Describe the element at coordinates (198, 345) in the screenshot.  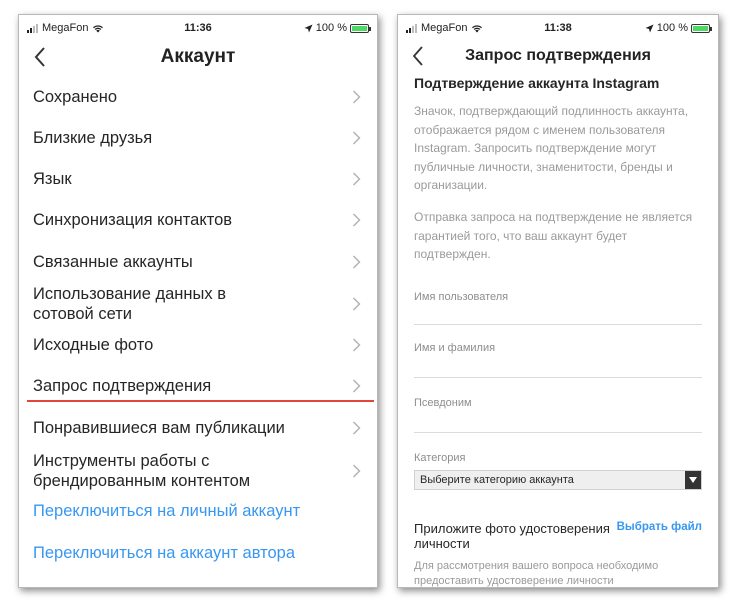
I see `menu-item-original-photos: Исходные фото` at that location.